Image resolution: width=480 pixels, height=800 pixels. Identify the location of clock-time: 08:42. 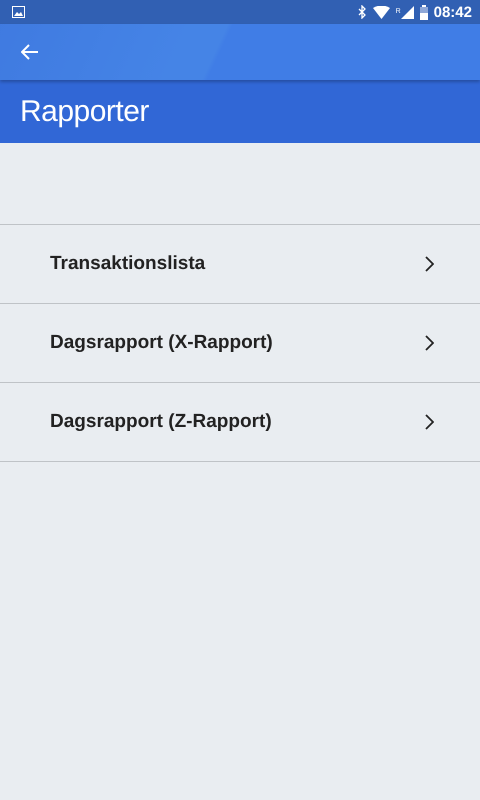
(453, 12).